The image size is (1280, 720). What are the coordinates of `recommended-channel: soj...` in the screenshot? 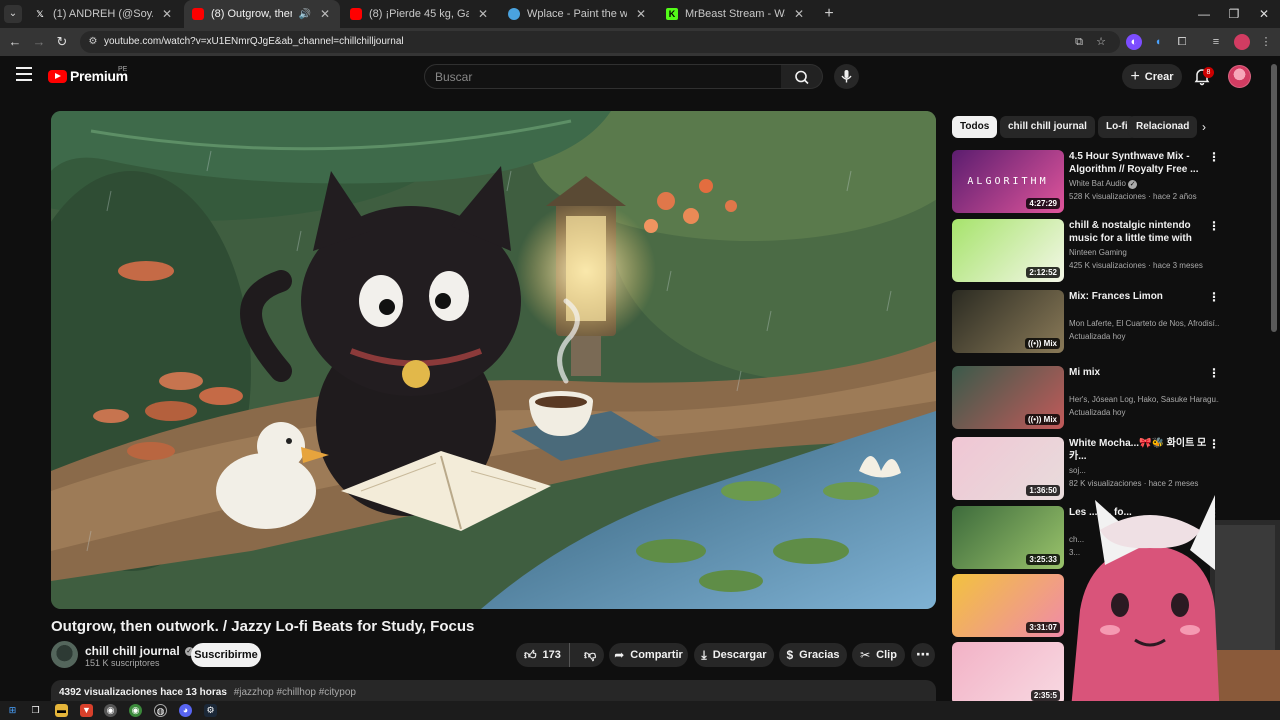 It's located at (1144, 470).